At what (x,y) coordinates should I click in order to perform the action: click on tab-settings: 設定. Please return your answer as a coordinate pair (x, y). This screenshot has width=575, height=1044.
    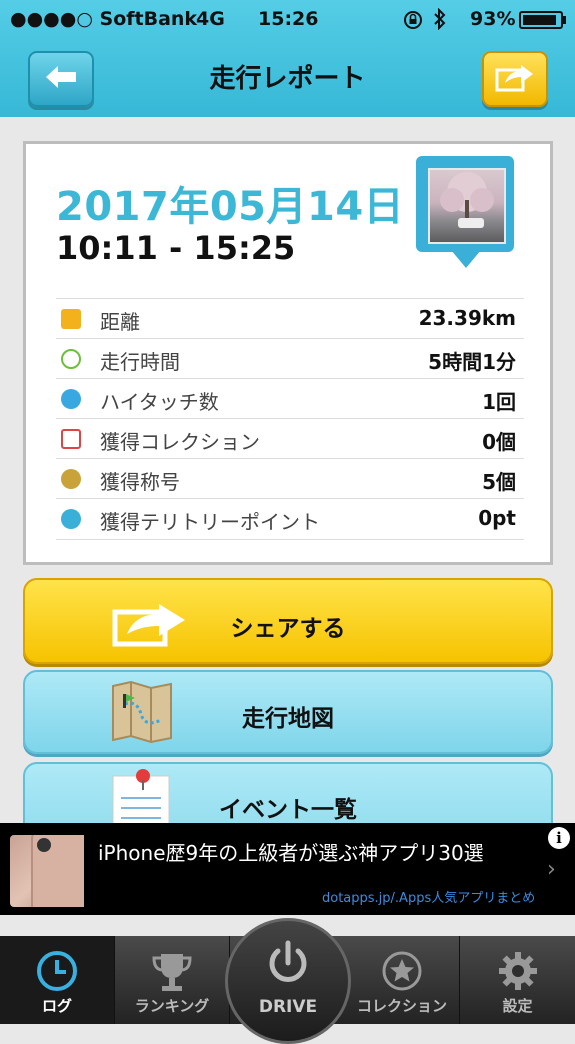
    Looking at the image, I should click on (517, 980).